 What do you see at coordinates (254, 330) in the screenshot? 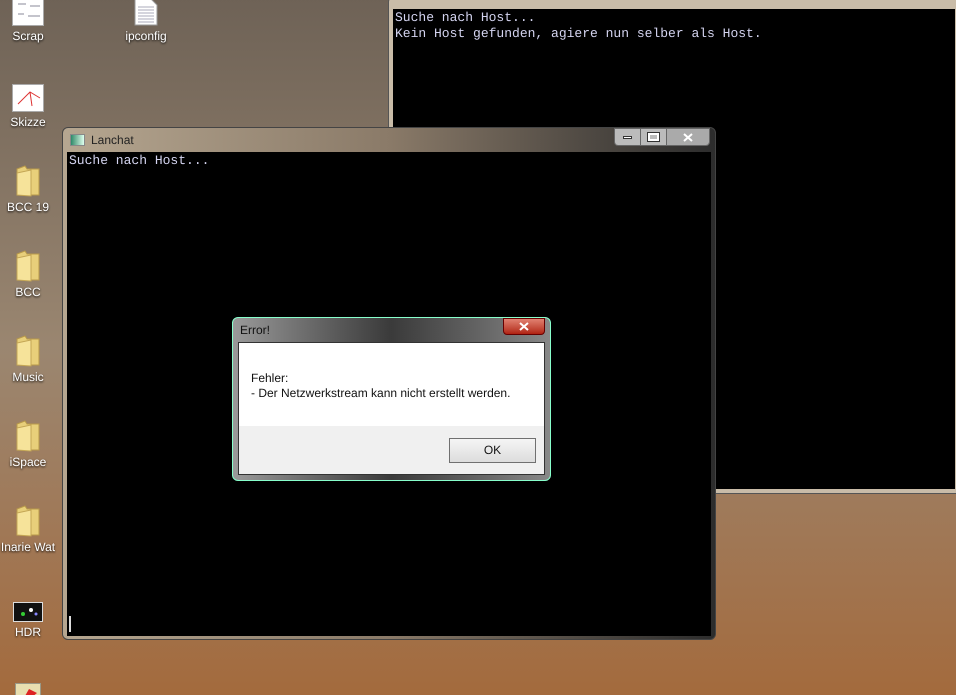
I see `dialog-title: Error!` at bounding box center [254, 330].